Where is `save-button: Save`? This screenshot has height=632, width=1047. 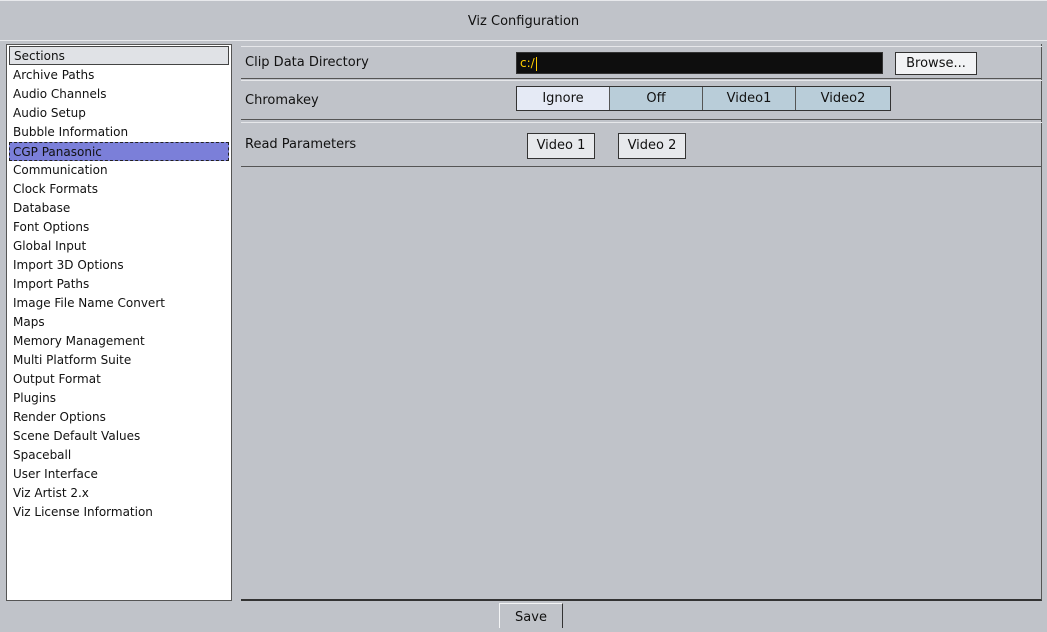
save-button: Save is located at coordinates (531, 615).